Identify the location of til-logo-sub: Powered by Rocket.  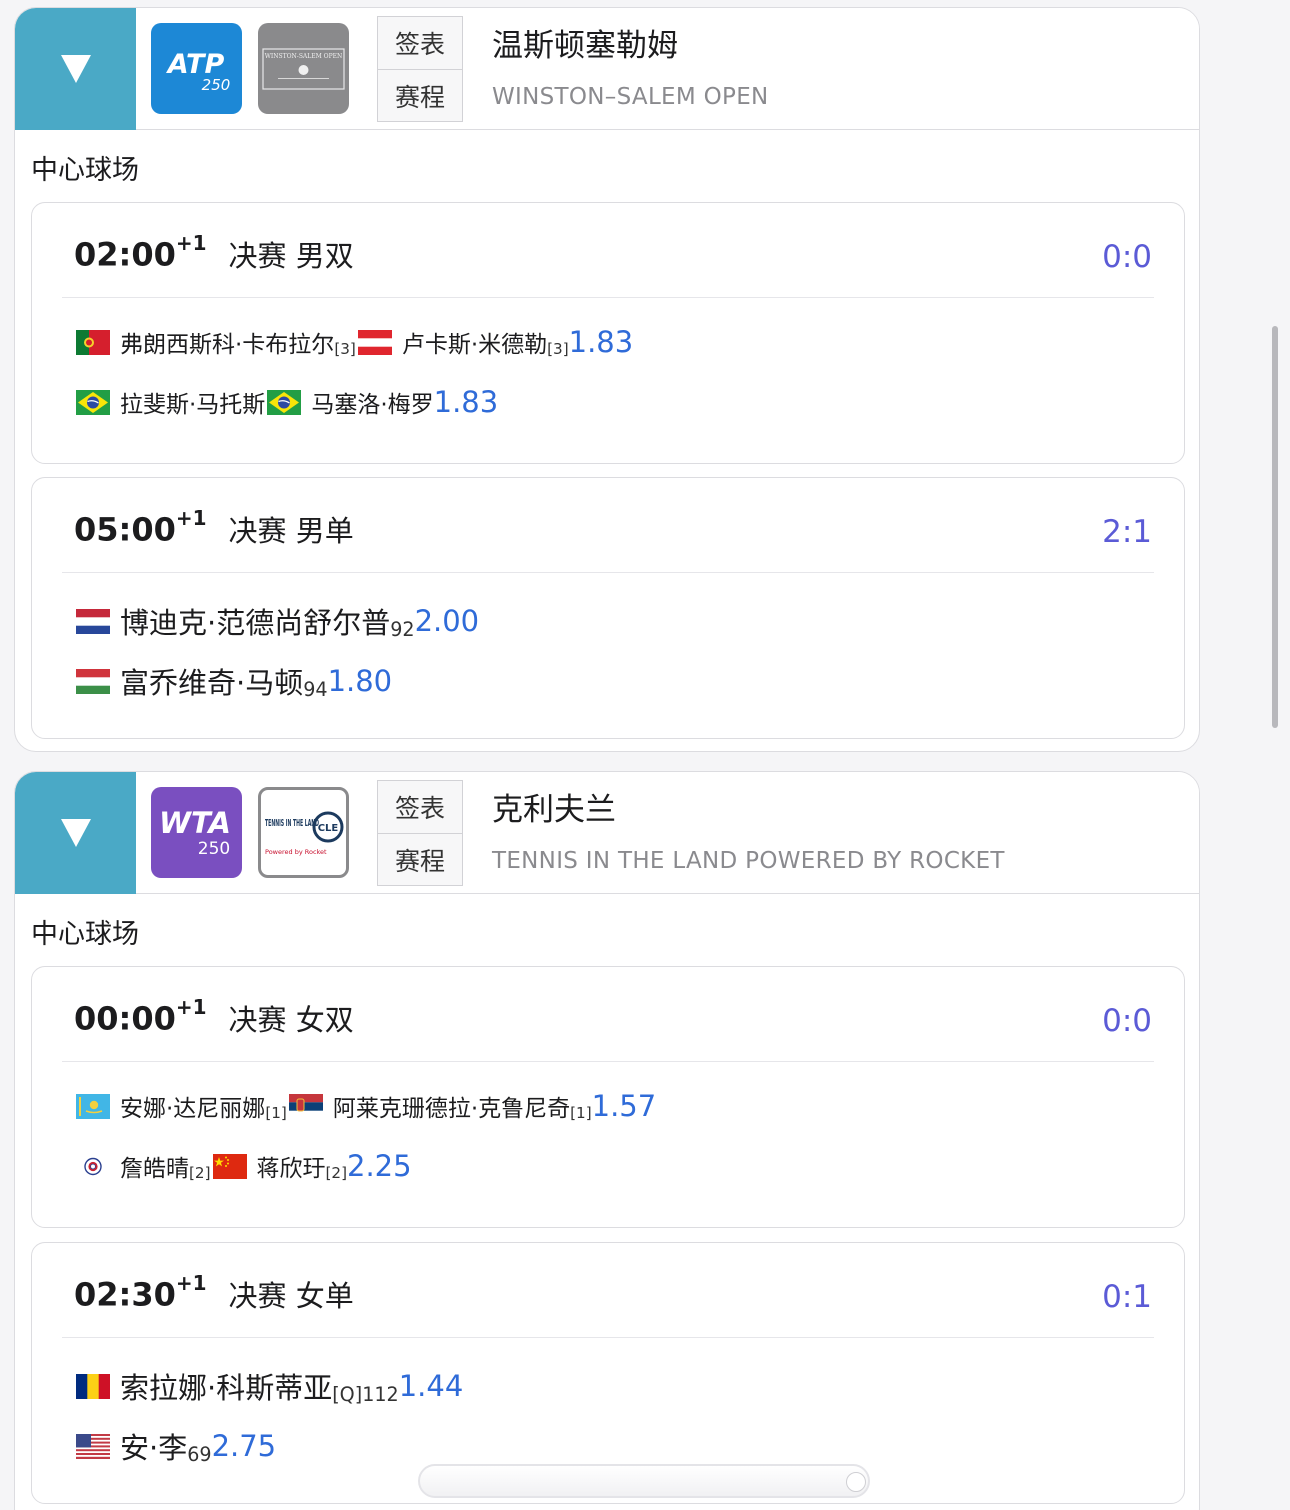
(296, 852).